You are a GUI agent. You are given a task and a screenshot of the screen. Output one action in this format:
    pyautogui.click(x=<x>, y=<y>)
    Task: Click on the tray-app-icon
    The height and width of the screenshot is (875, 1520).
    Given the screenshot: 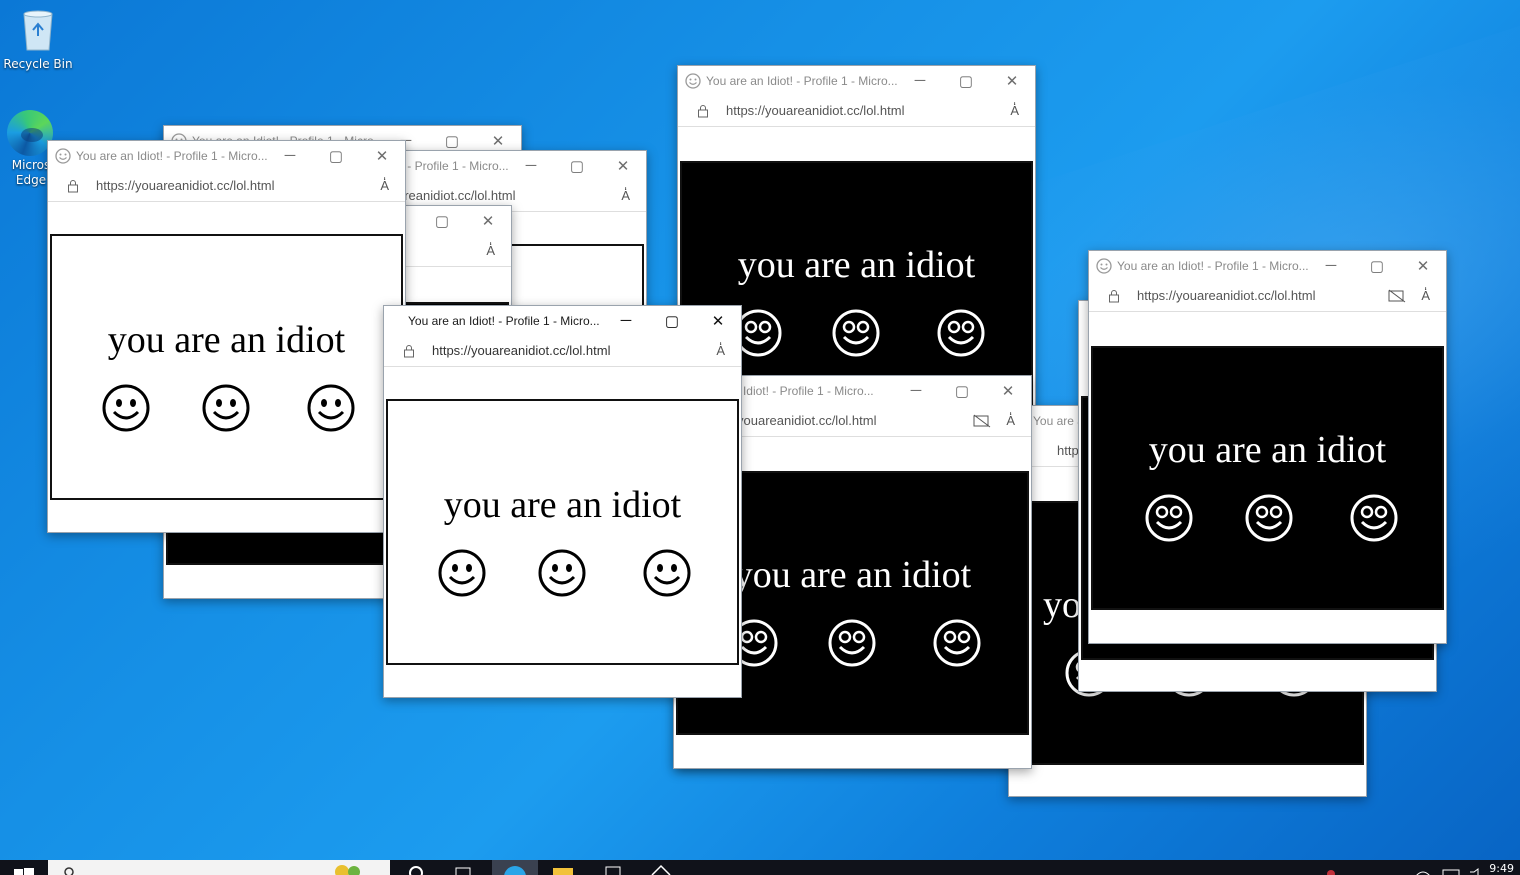 What is the action you would take?
    pyautogui.click(x=1331, y=868)
    